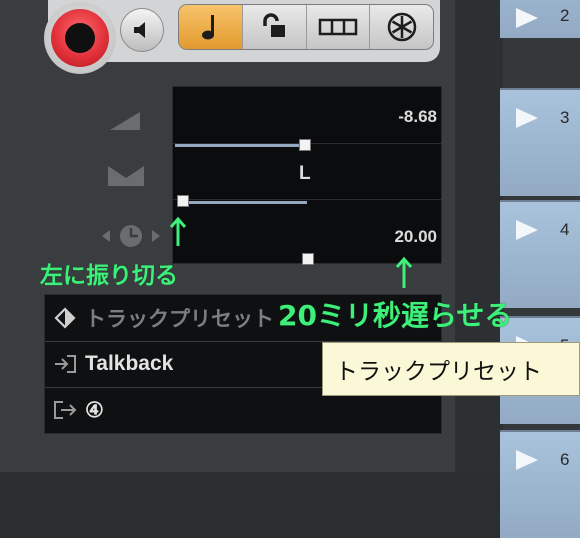  I want to click on volume-fader-track, so click(241, 145).